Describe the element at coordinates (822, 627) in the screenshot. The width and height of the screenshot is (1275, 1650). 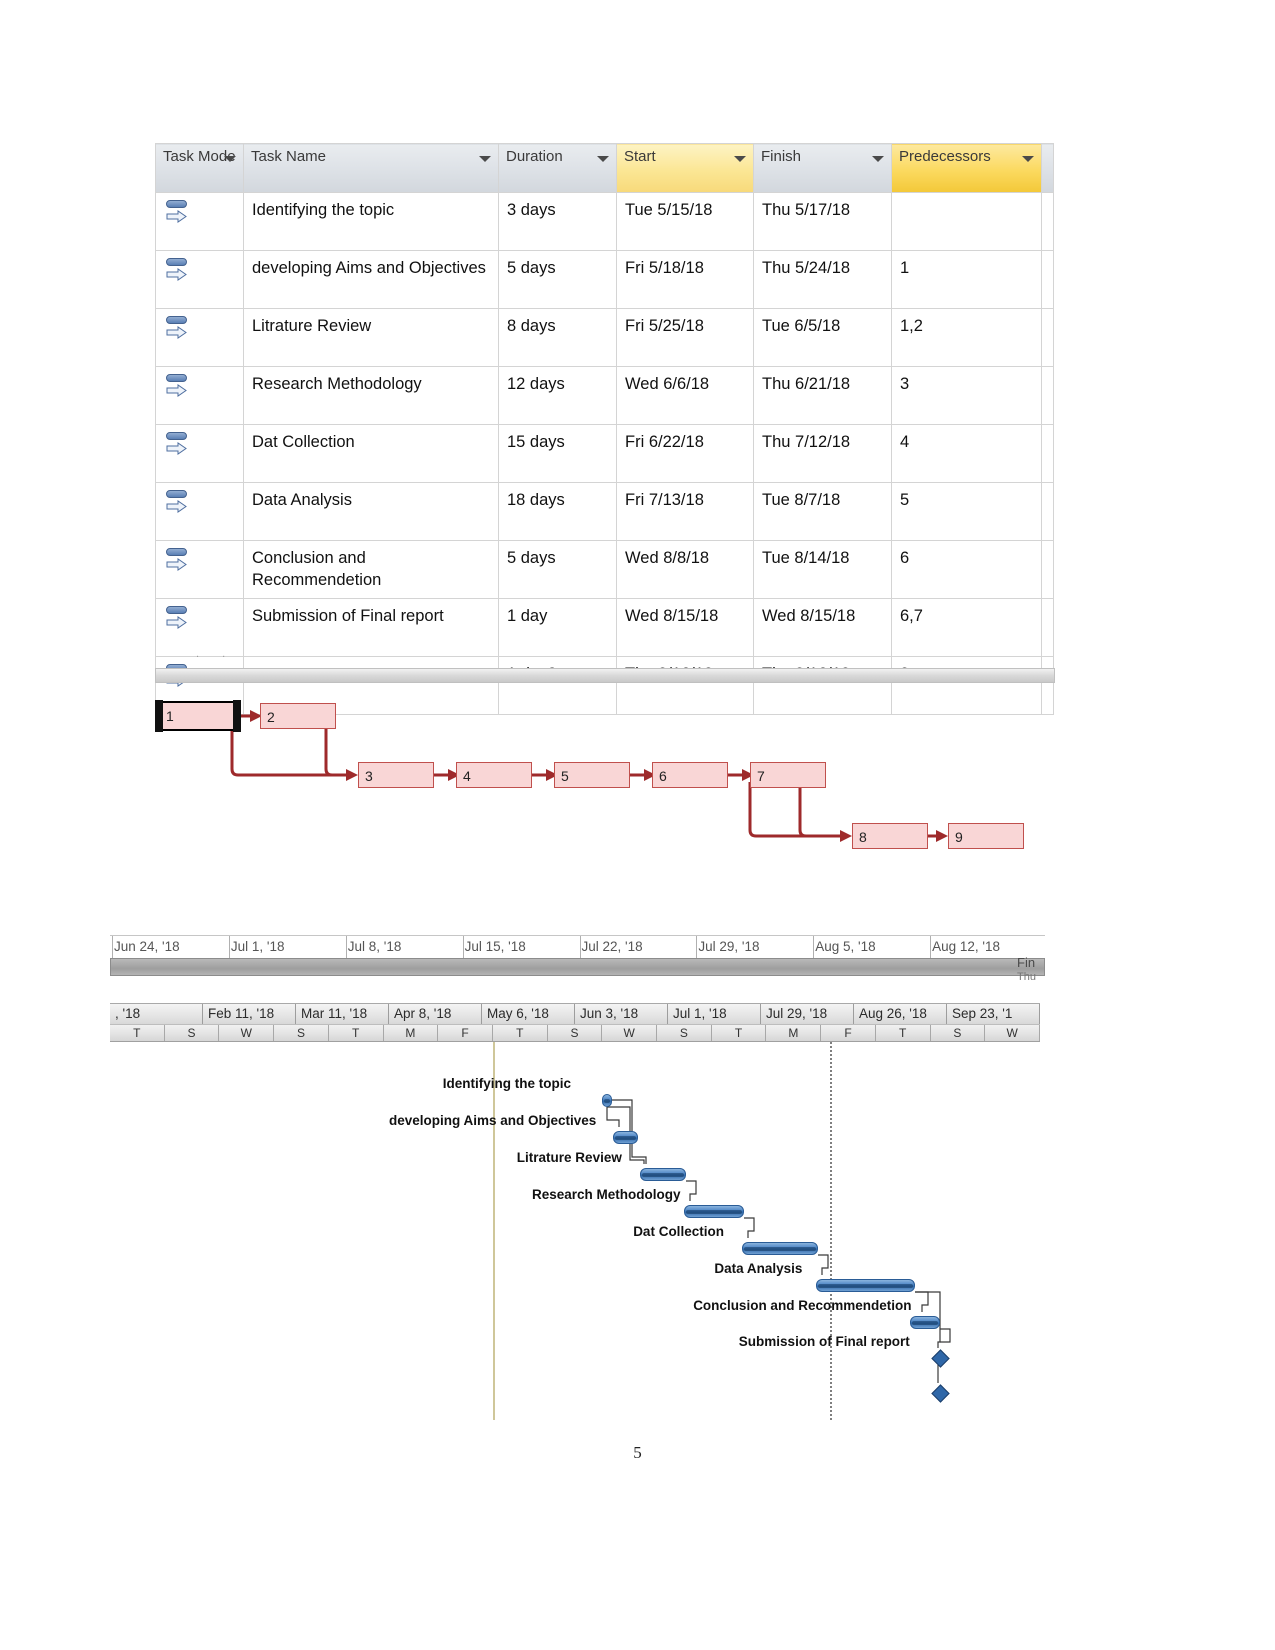
I see `cell-finish: Wed 8/15/18` at that location.